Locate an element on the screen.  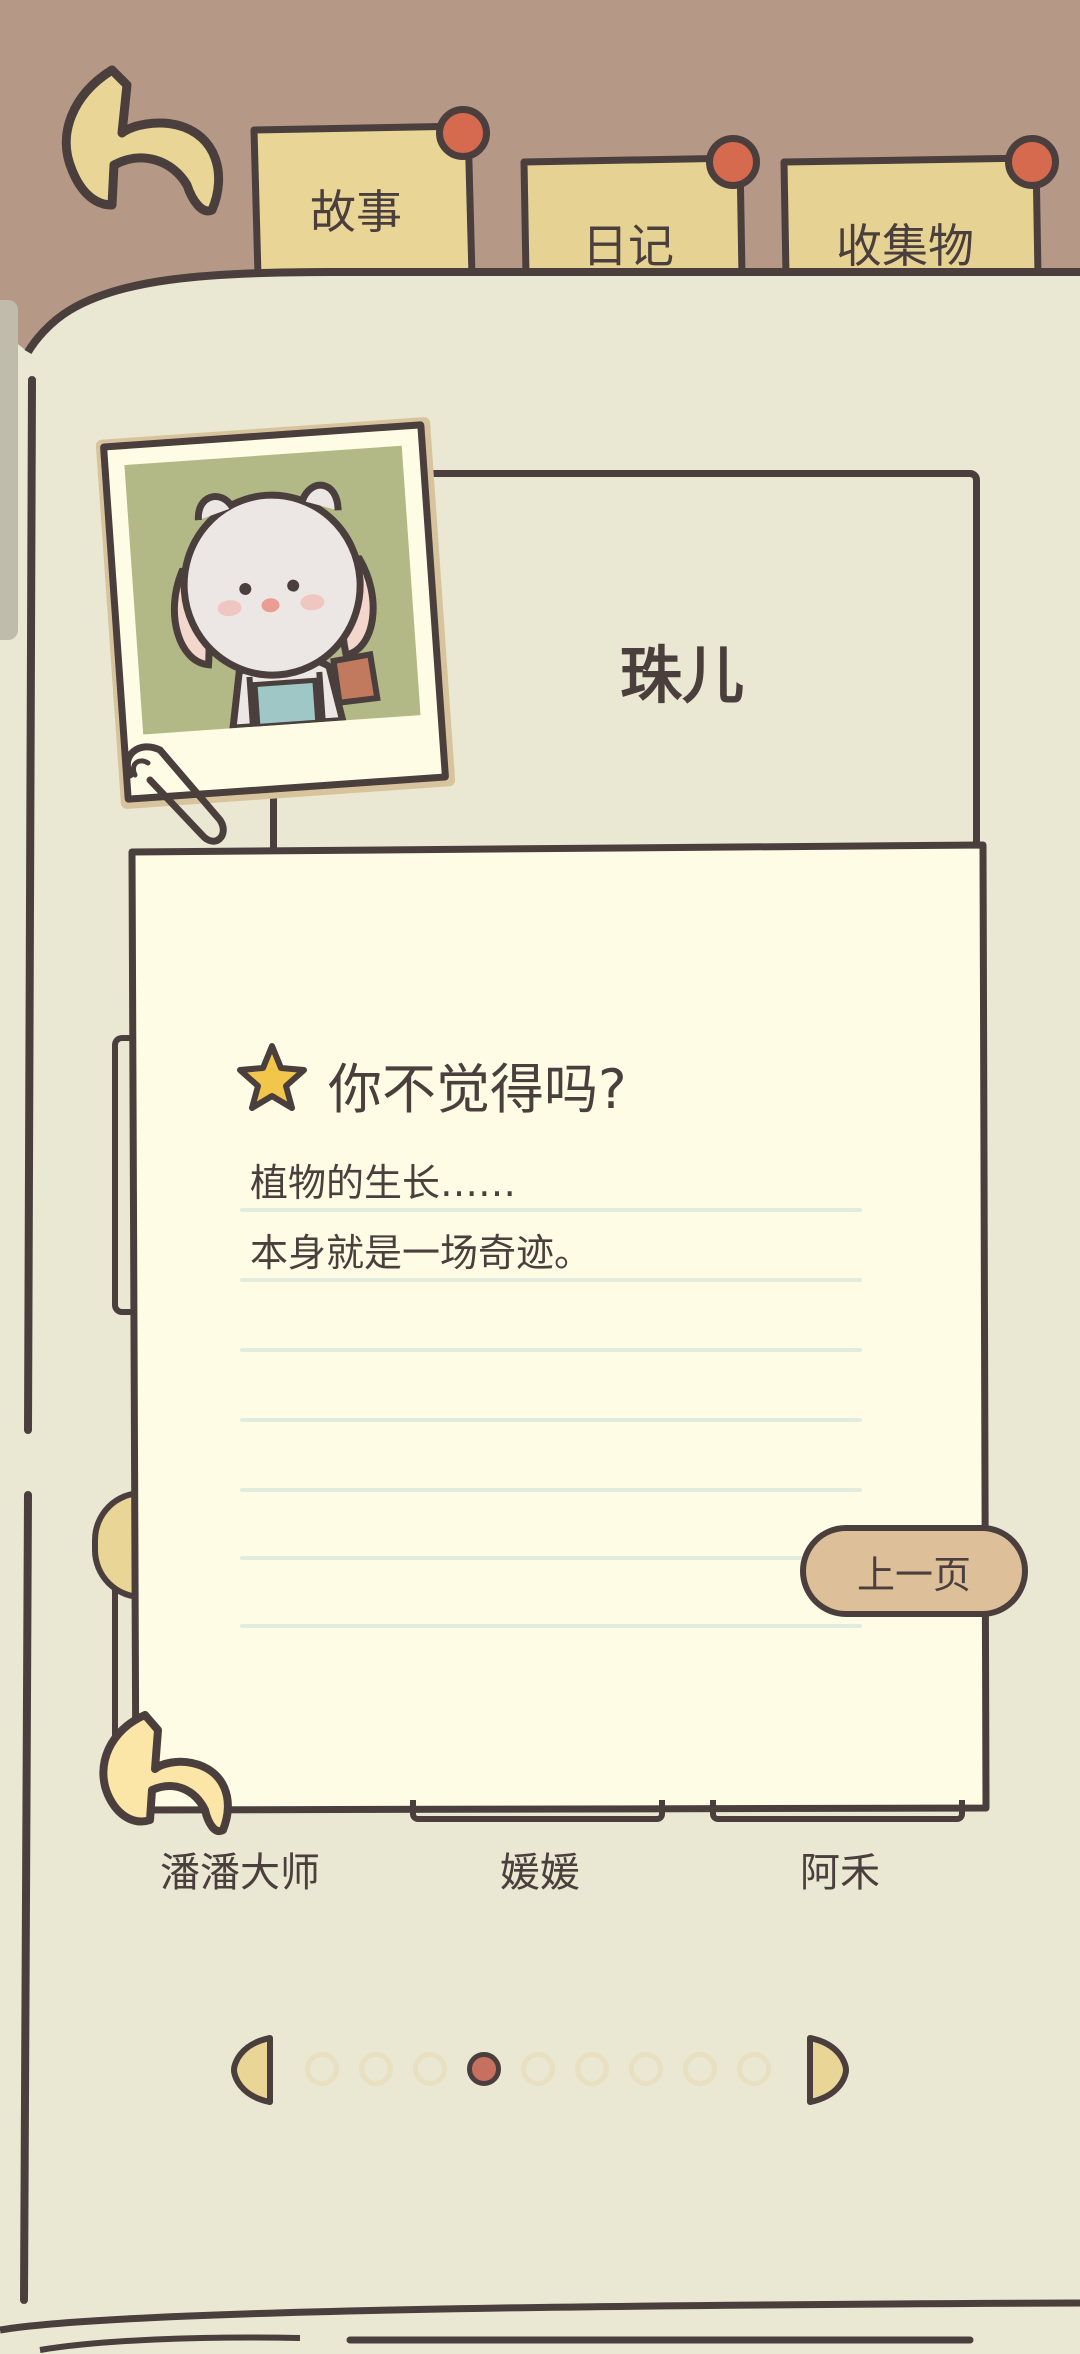
note-close-button is located at coordinates (165, 1775).